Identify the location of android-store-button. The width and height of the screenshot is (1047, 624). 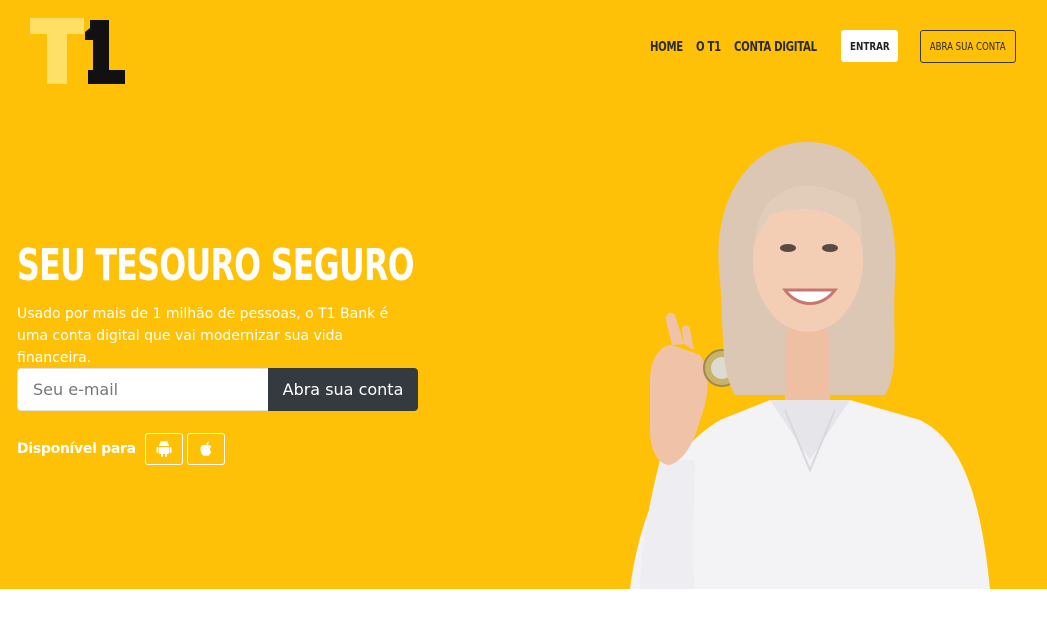
(163, 449).